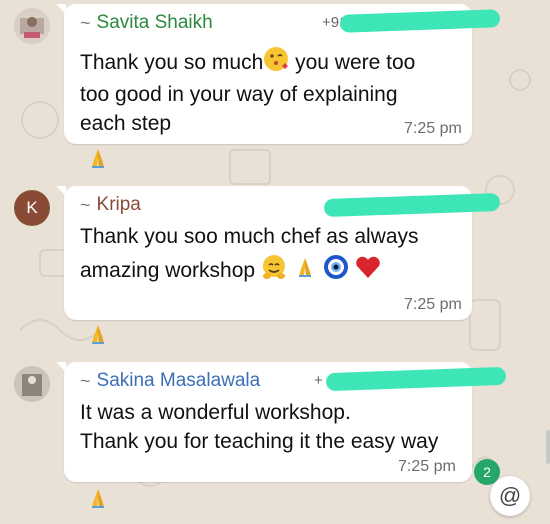 This screenshot has height=524, width=550. What do you see at coordinates (239, 94) in the screenshot?
I see `message-line: too good in your way of explaining` at bounding box center [239, 94].